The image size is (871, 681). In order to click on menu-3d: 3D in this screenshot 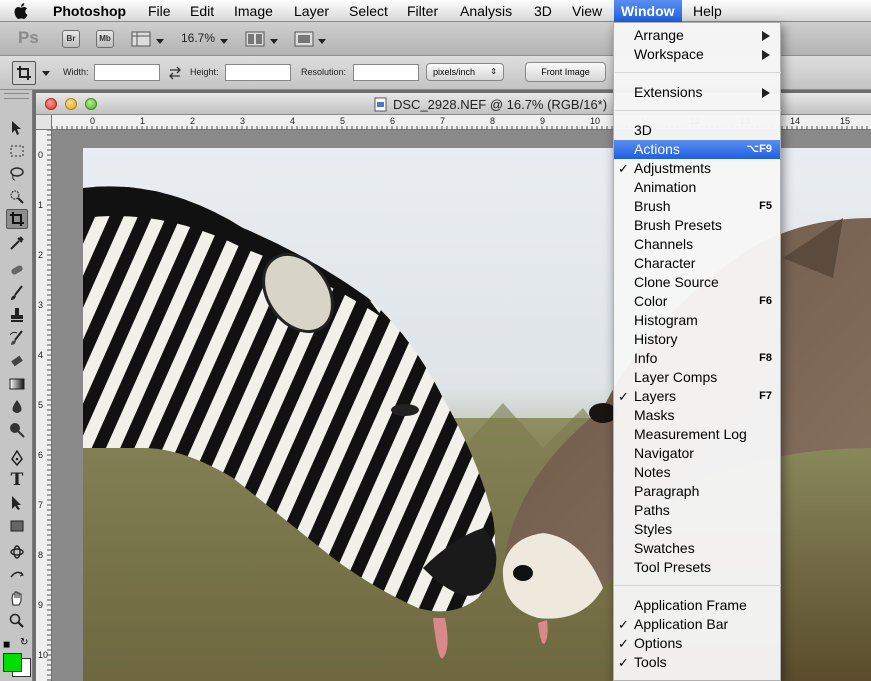, I will do `click(543, 11)`.